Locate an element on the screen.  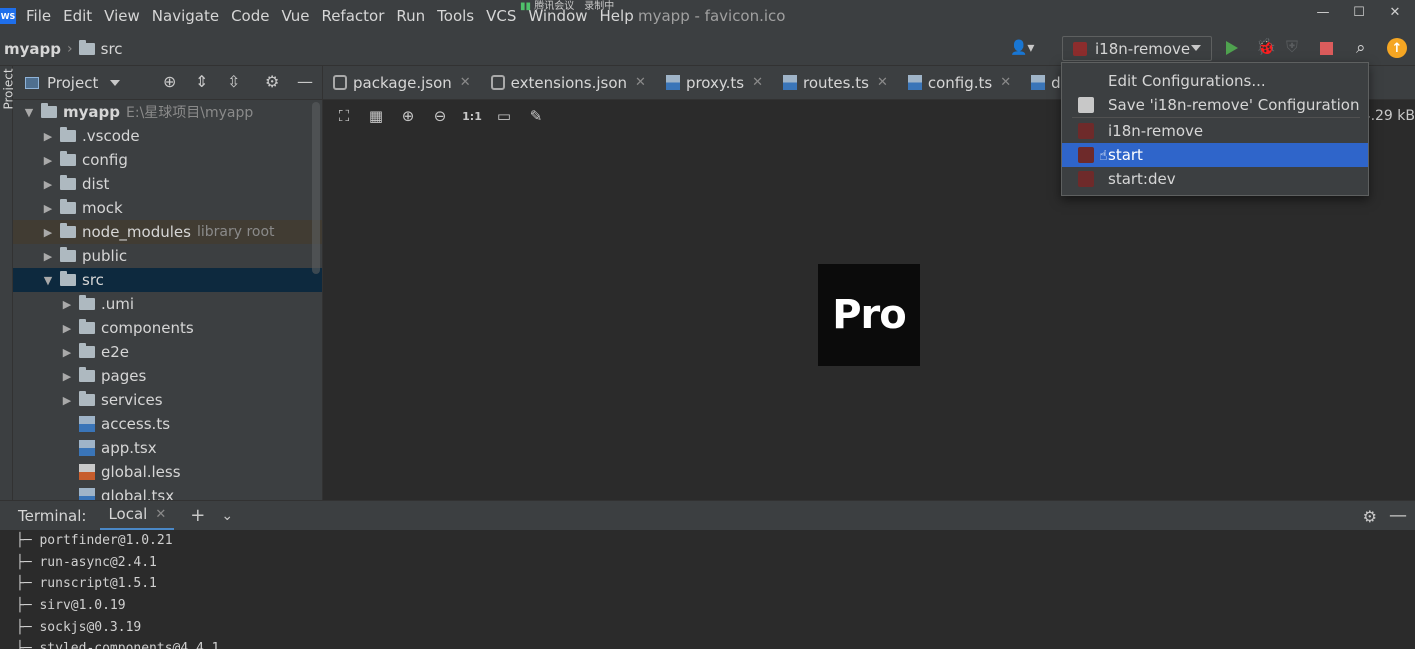
menu-edit: Edit is located at coordinates (79, 16).